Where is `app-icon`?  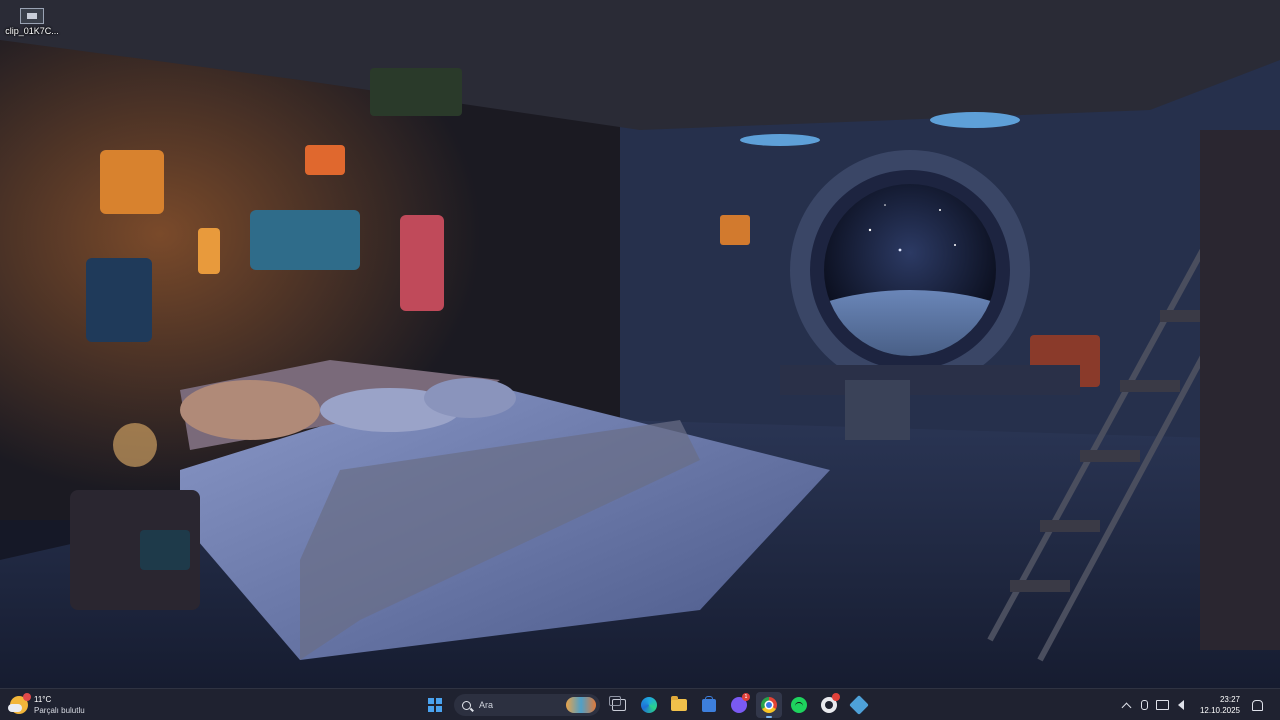 app-icon is located at coordinates (859, 705).